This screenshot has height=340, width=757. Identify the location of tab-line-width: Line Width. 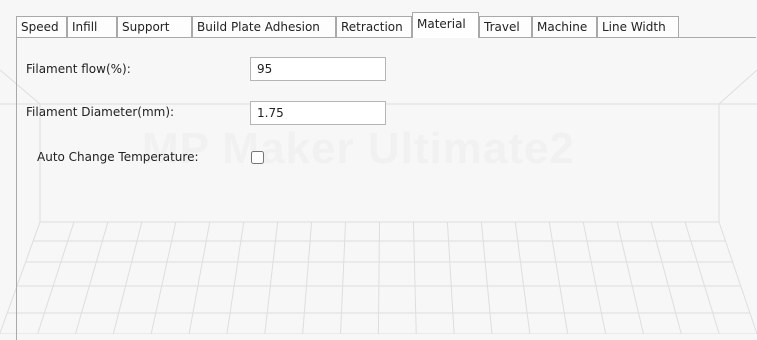
(638, 26).